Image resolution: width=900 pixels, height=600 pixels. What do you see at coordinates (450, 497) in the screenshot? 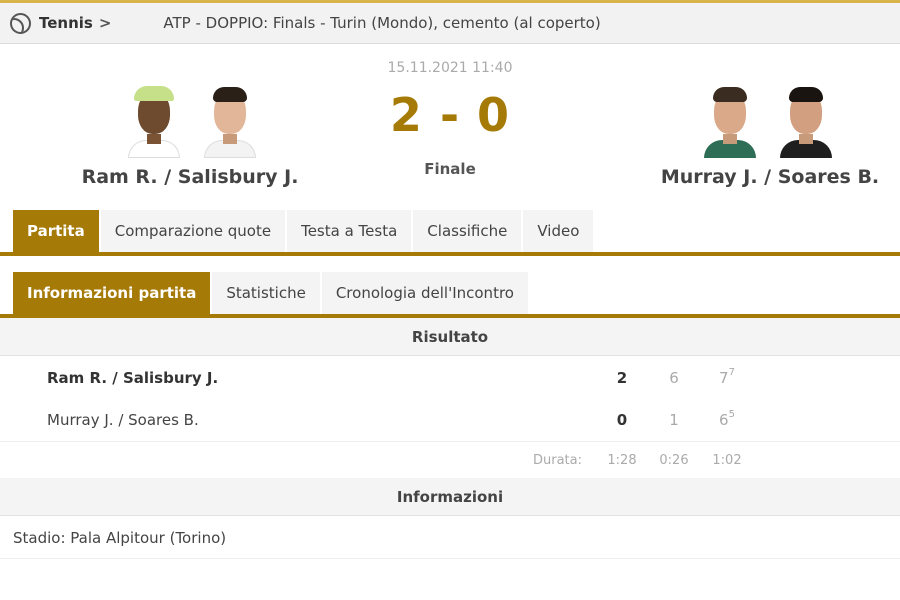
I see `info-section-header: Informazioni` at bounding box center [450, 497].